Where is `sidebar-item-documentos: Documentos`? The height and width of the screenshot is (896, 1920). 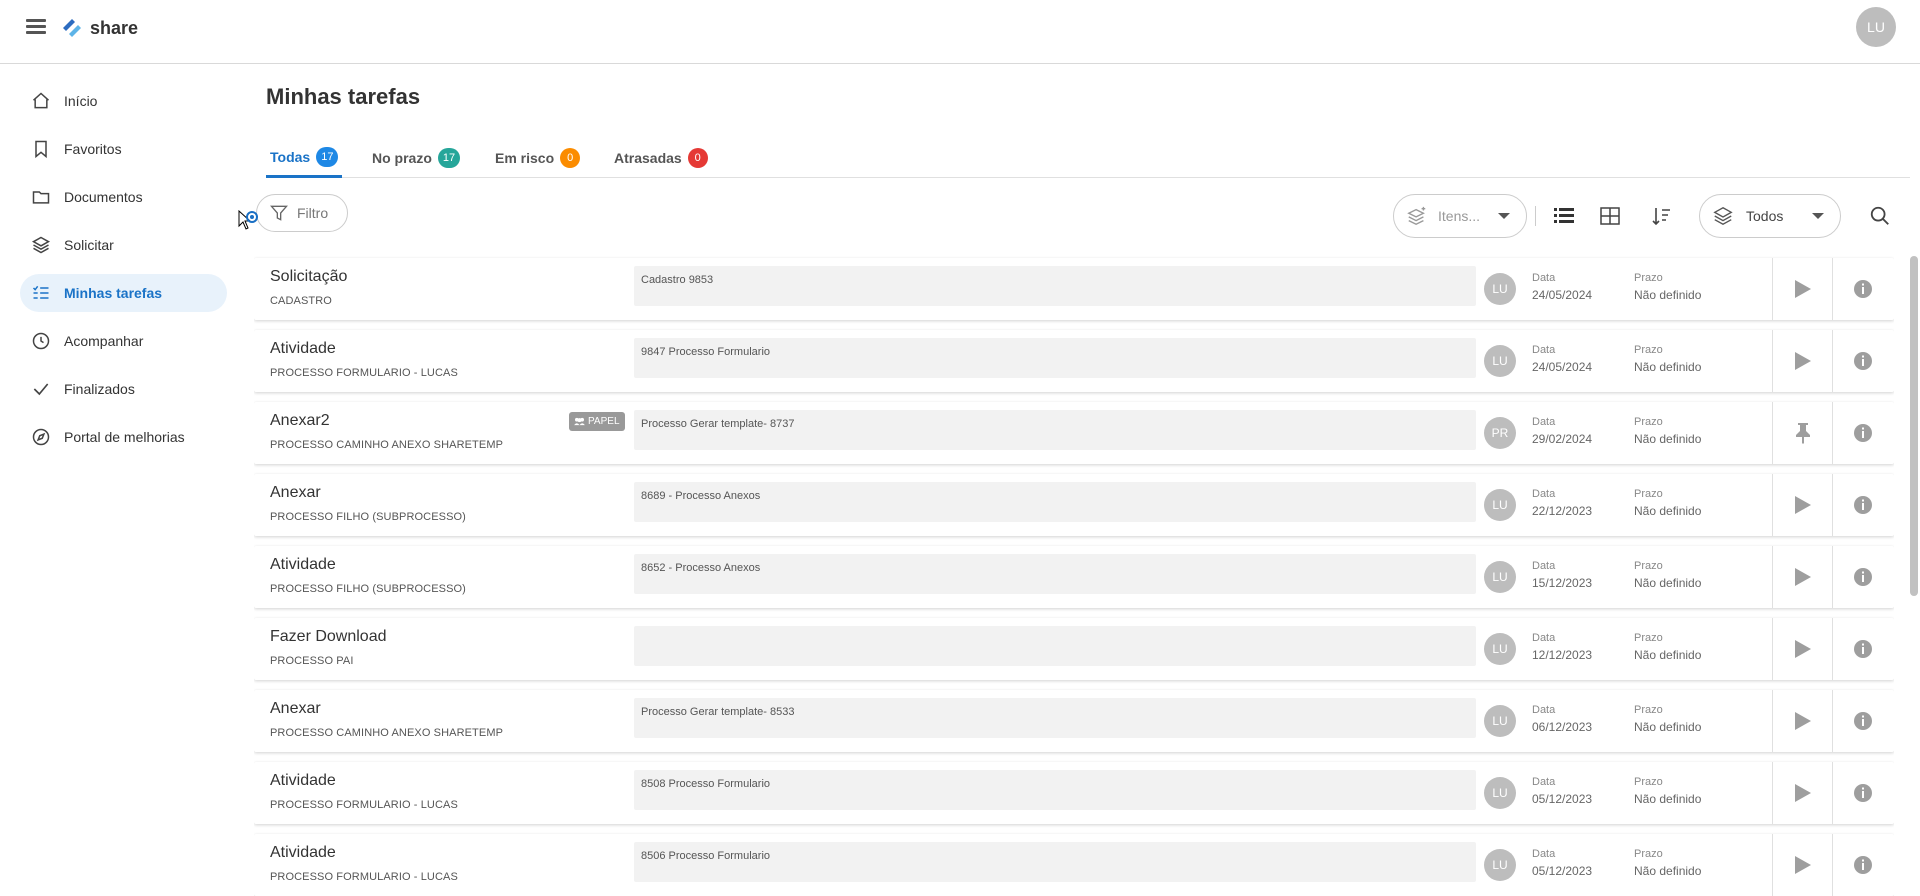 sidebar-item-documentos: Documentos is located at coordinates (123, 197).